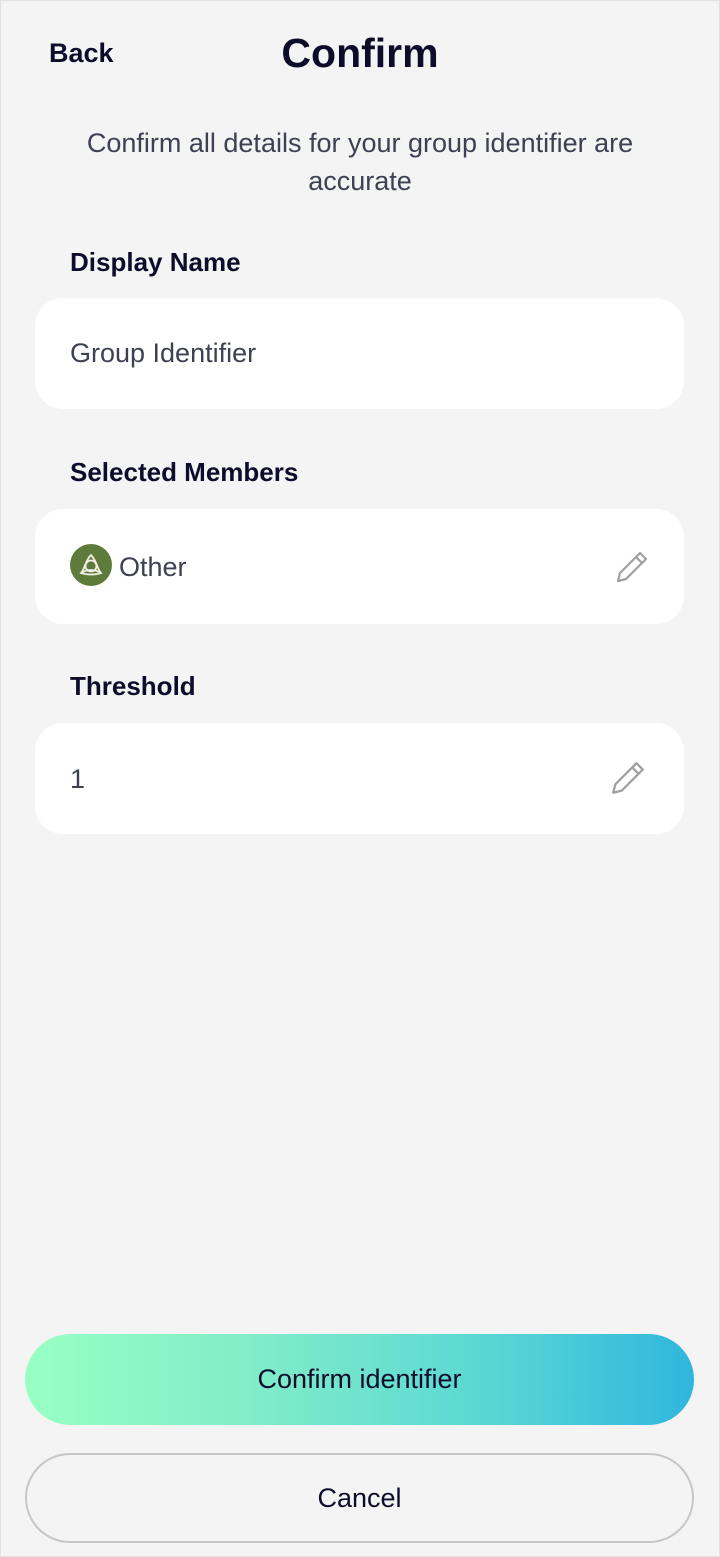  I want to click on edit-threshold-pencil-icon, so click(627, 777).